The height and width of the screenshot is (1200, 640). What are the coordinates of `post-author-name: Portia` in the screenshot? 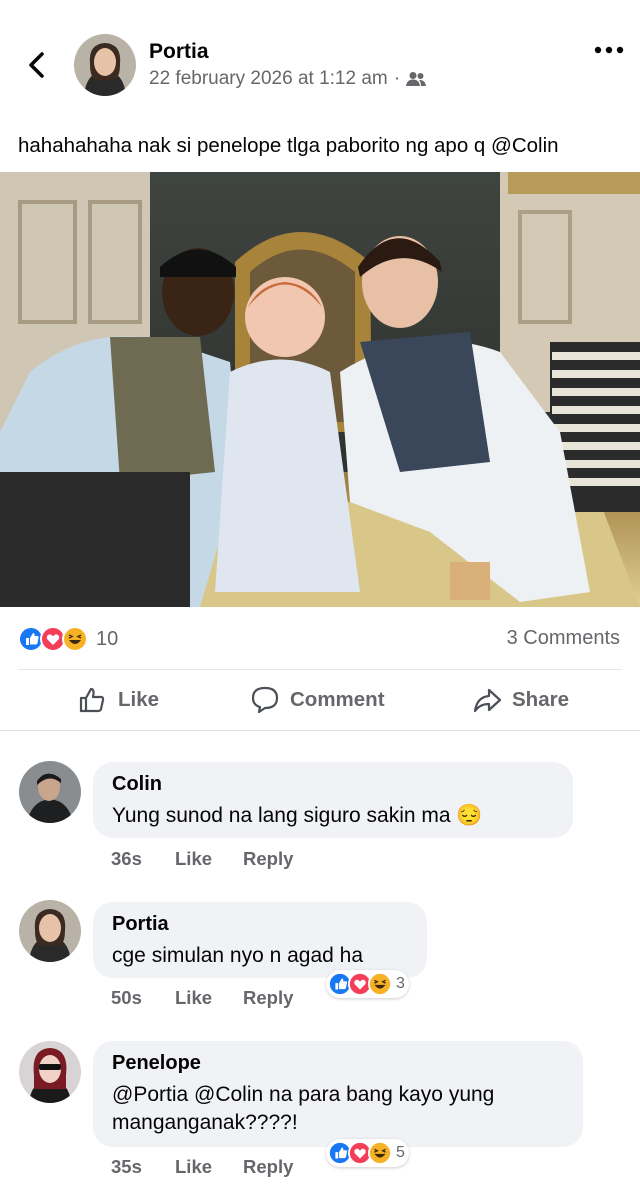 It's located at (179, 52).